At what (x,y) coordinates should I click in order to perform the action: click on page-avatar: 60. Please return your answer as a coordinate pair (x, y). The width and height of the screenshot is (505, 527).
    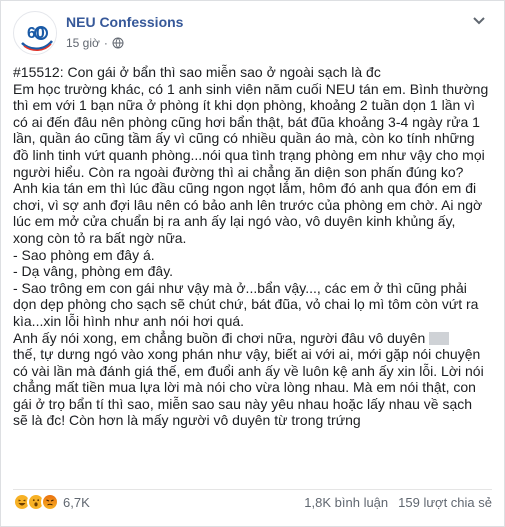
    Looking at the image, I should click on (35, 33).